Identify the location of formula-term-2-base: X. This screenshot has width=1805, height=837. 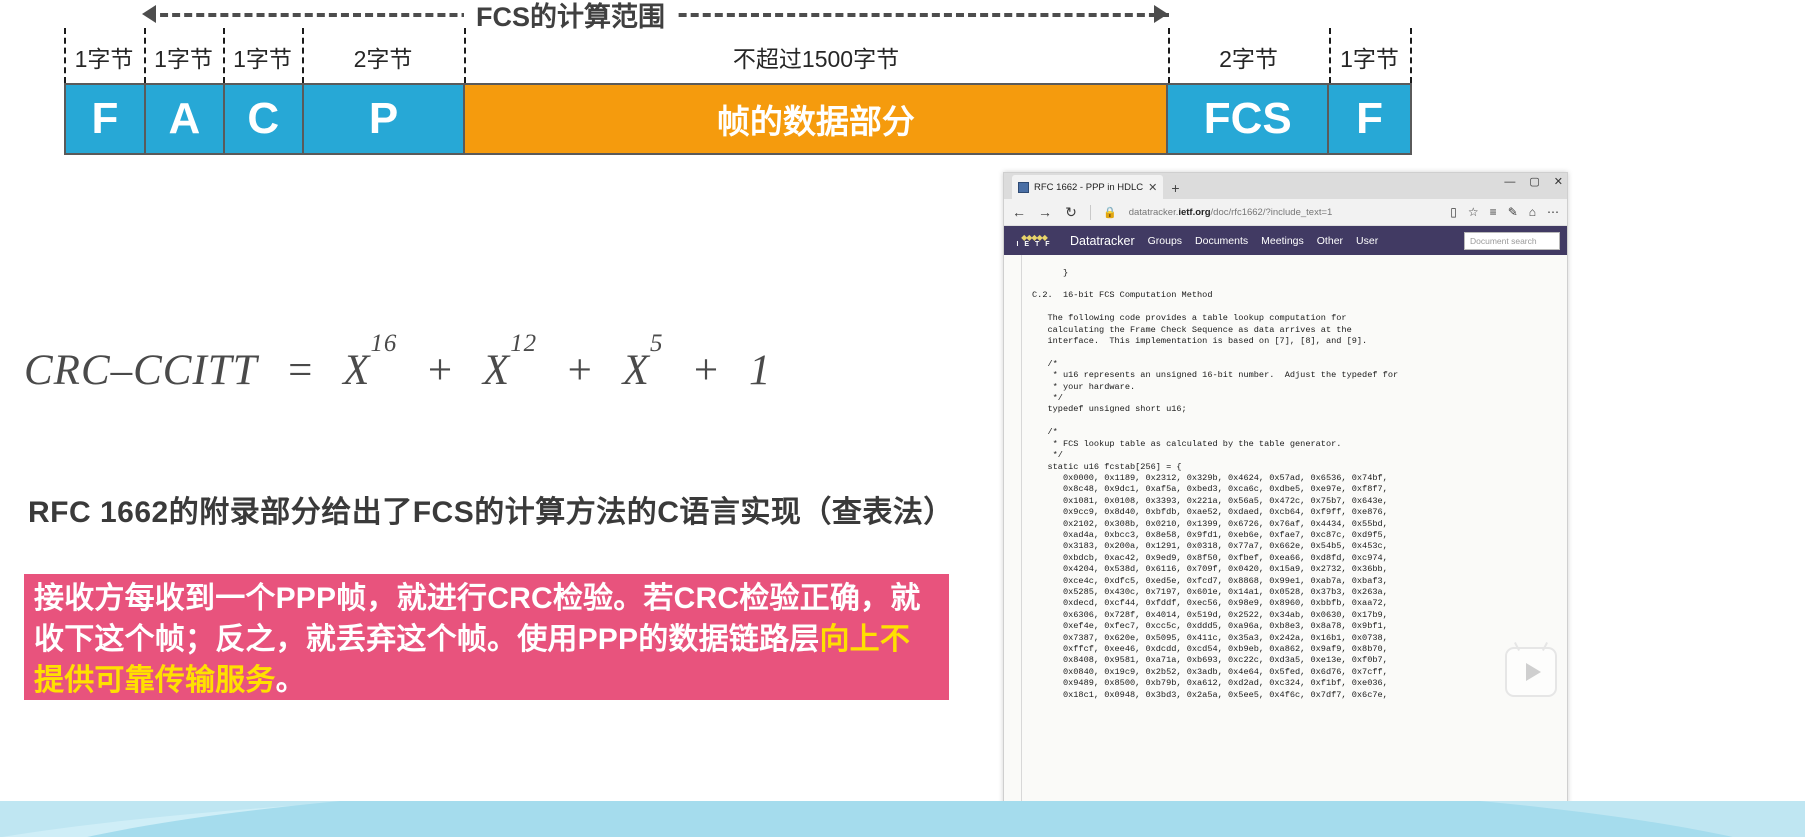
(636, 370).